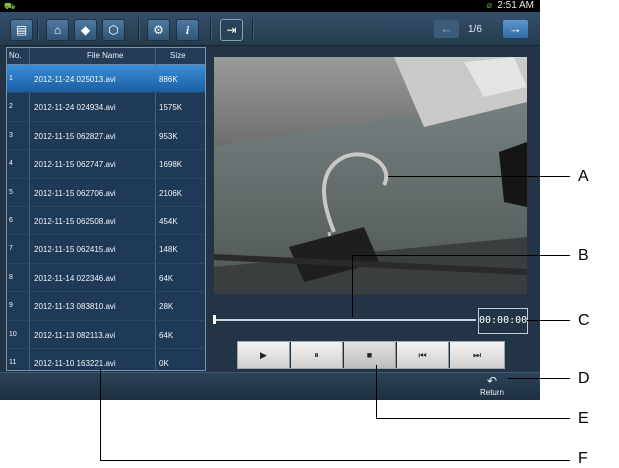 The image size is (619, 468). I want to click on file-row: 6 2012-11-15 062508.avi 454K, so click(106, 221).